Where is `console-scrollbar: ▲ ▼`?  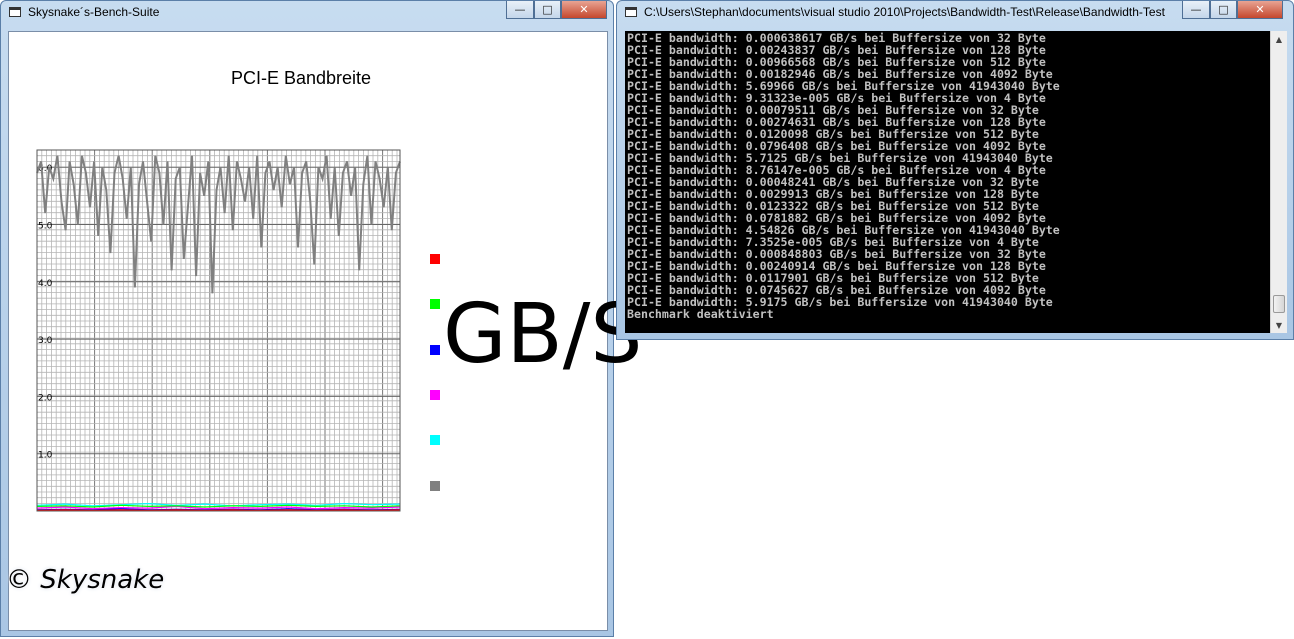 console-scrollbar: ▲ ▼ is located at coordinates (1278, 182).